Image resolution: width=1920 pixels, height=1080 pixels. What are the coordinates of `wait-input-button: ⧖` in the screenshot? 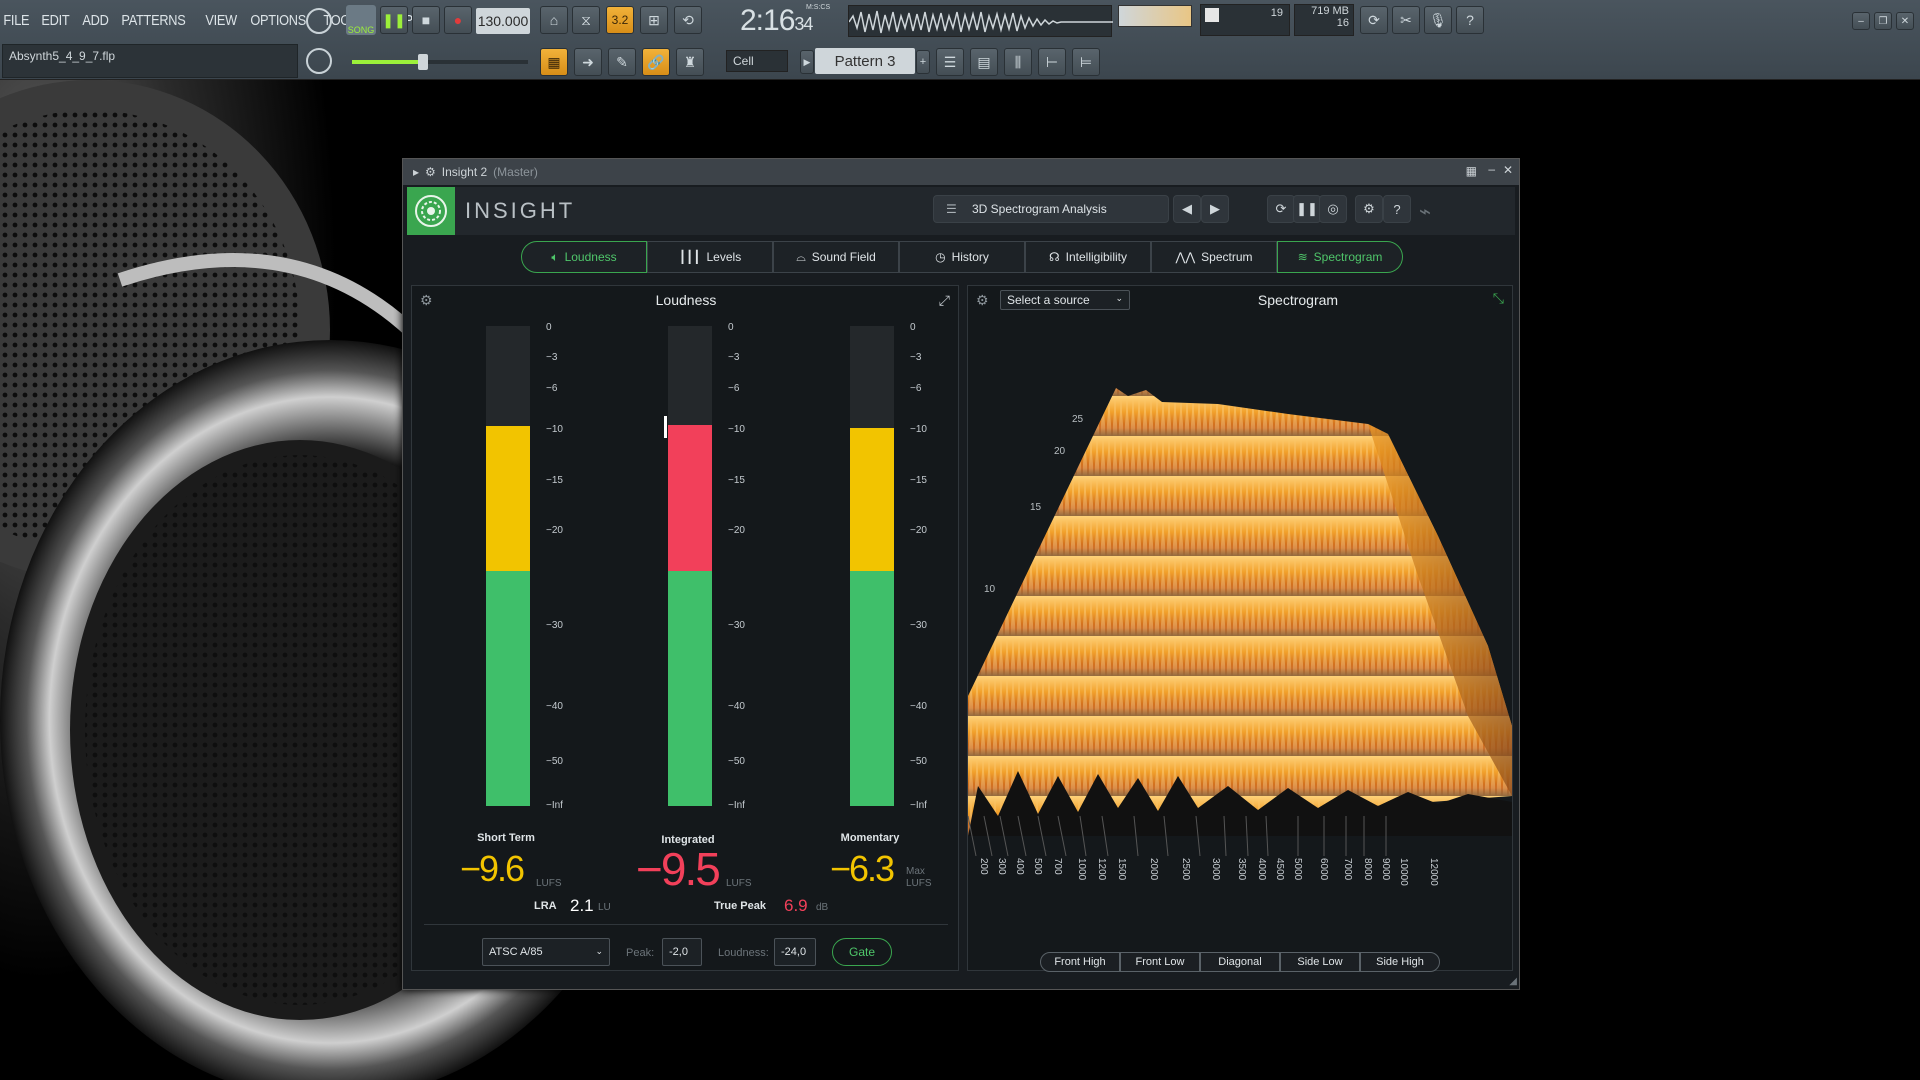 It's located at (586, 20).